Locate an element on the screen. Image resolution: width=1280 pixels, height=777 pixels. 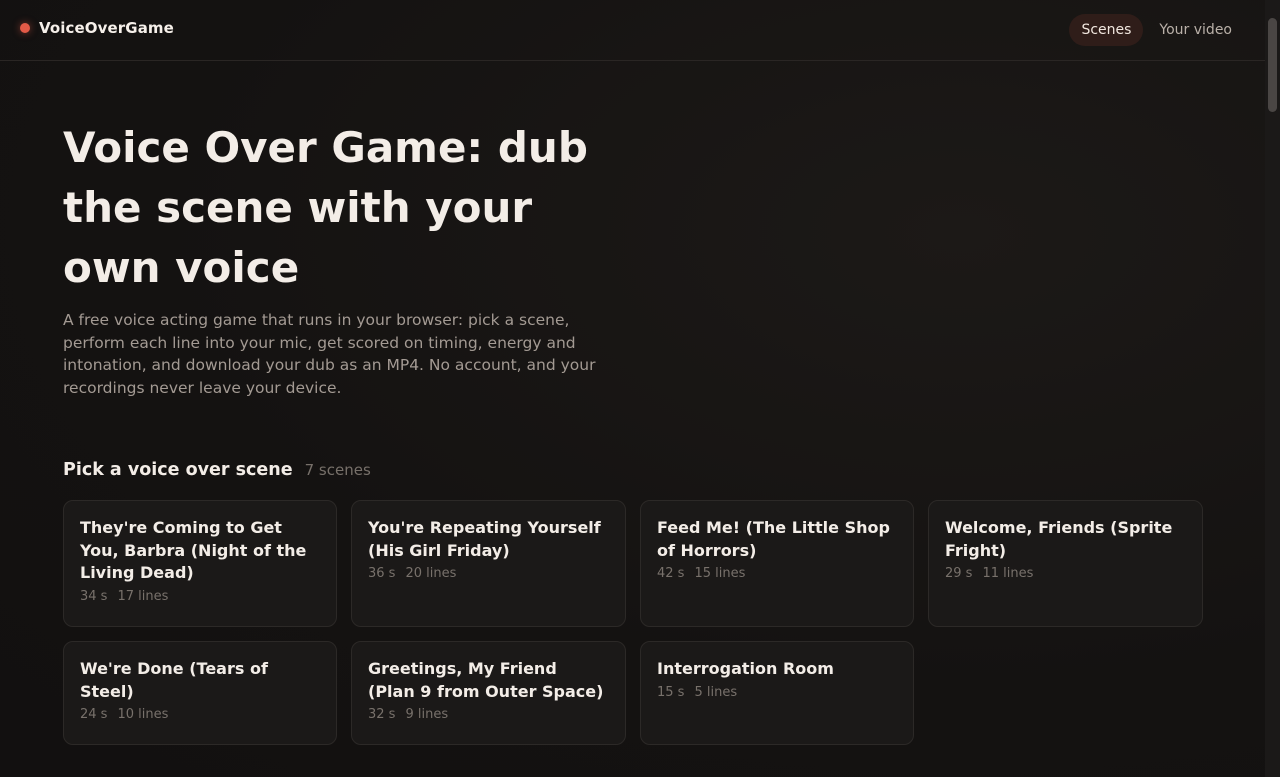
scene-lines: 15 lines is located at coordinates (720, 573).